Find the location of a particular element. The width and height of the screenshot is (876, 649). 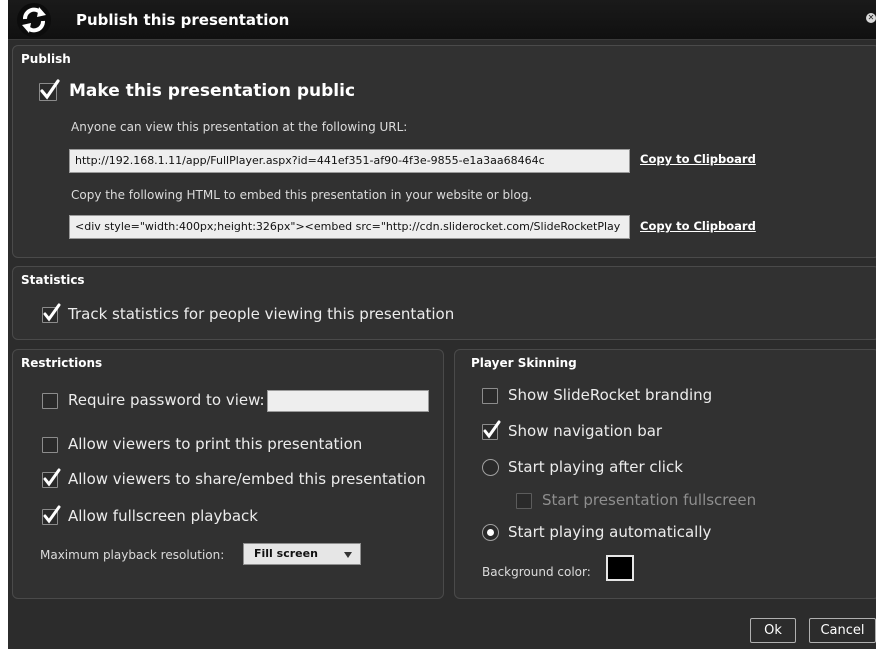

allow-print-label: Allow viewers to print this presentation is located at coordinates (215, 444).